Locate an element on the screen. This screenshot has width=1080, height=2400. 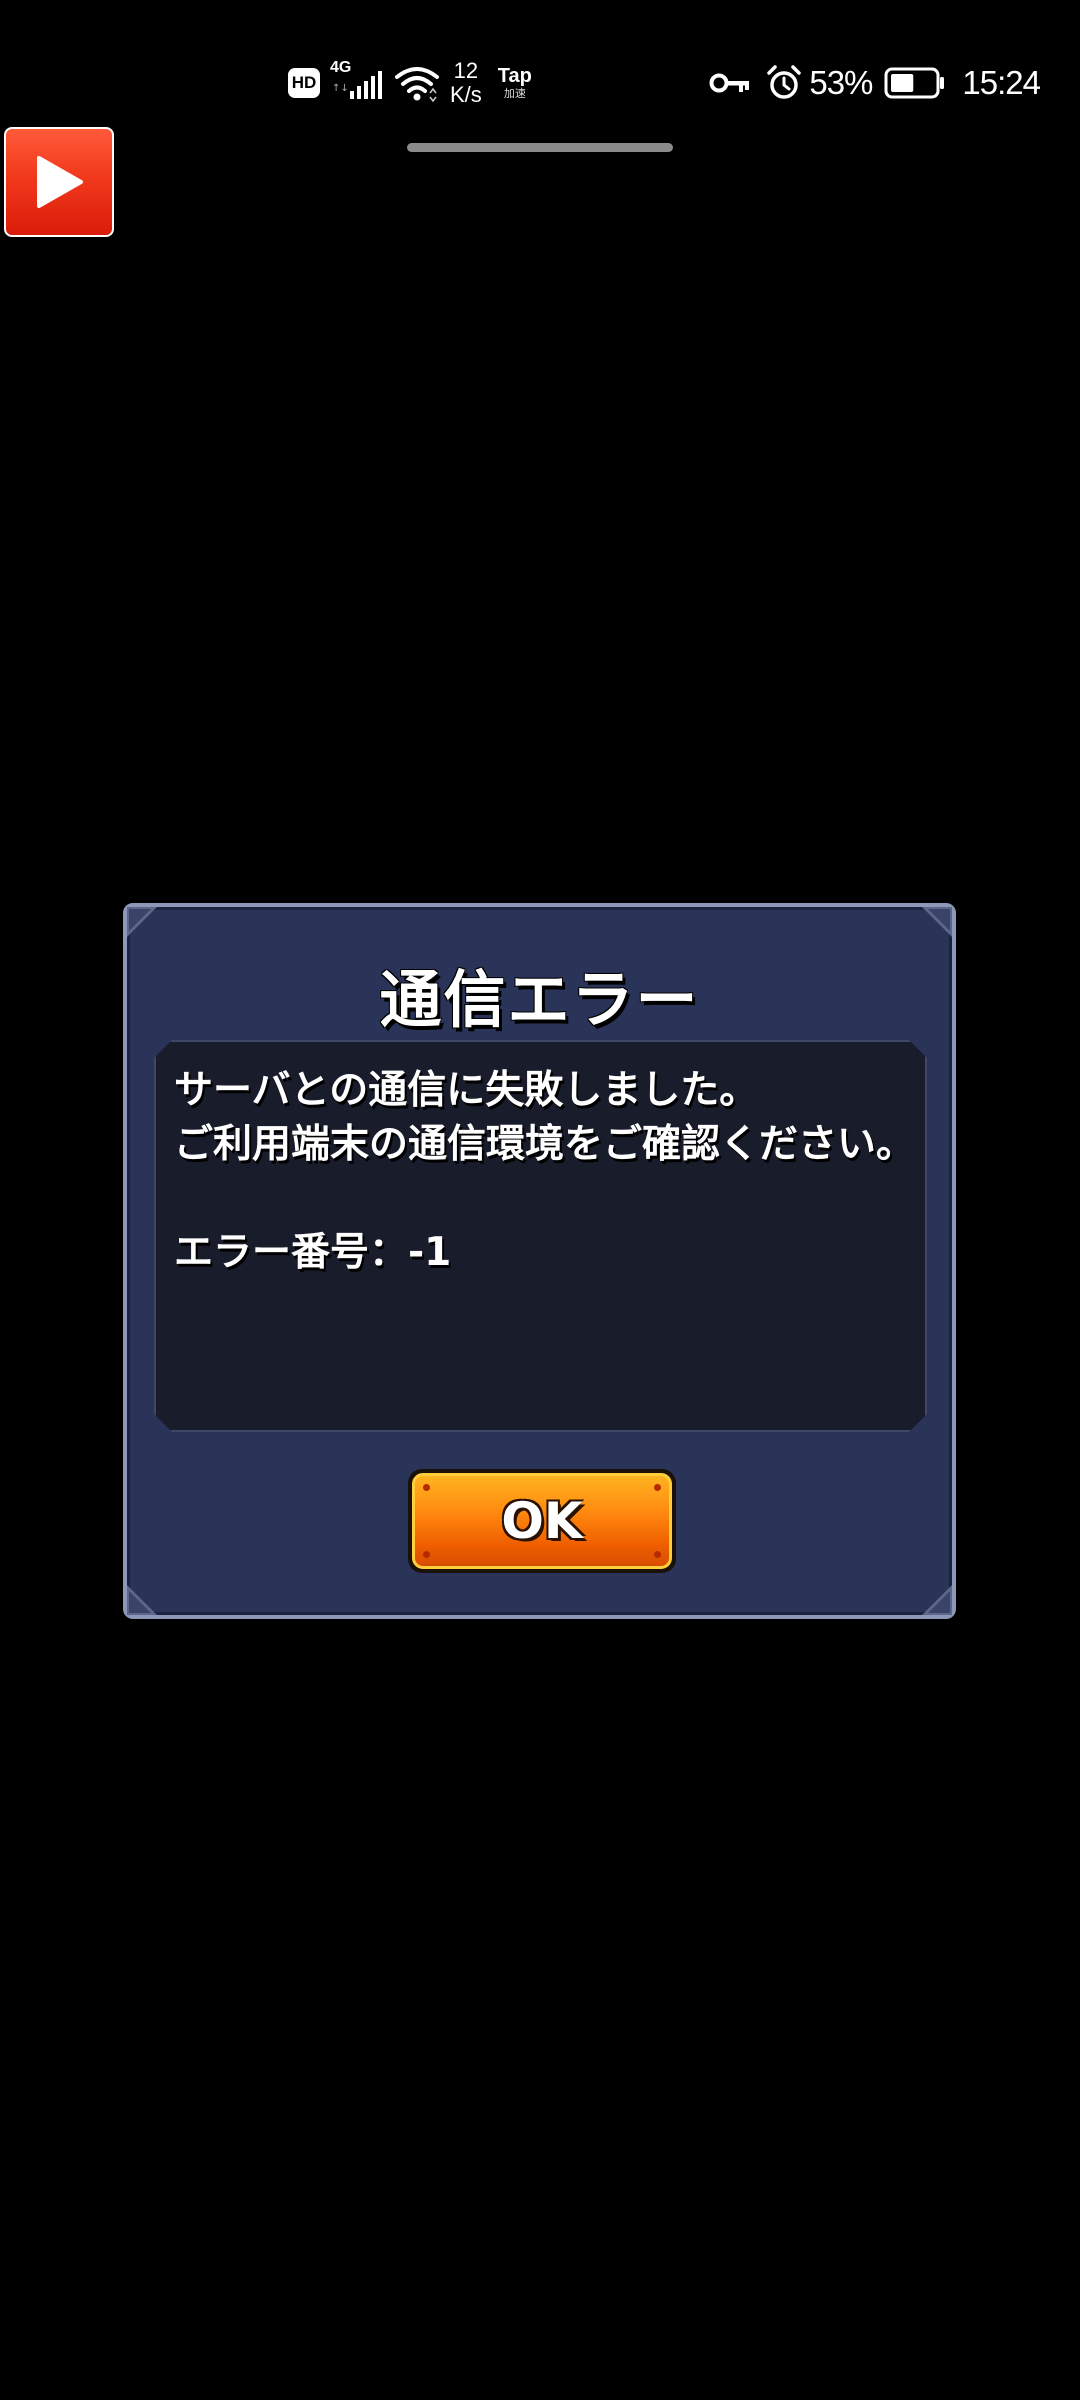
status-right: 53% 15:24 is located at coordinates (875, 83).